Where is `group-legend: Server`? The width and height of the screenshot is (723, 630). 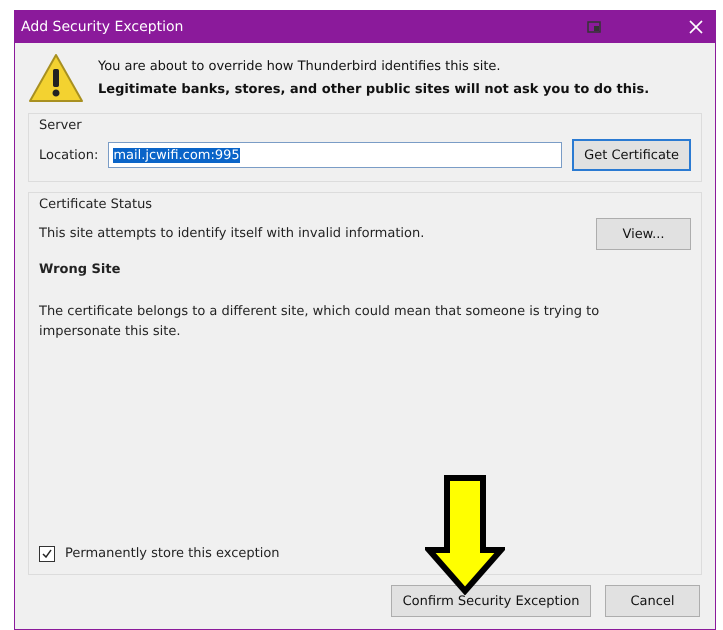
group-legend: Server is located at coordinates (365, 125).